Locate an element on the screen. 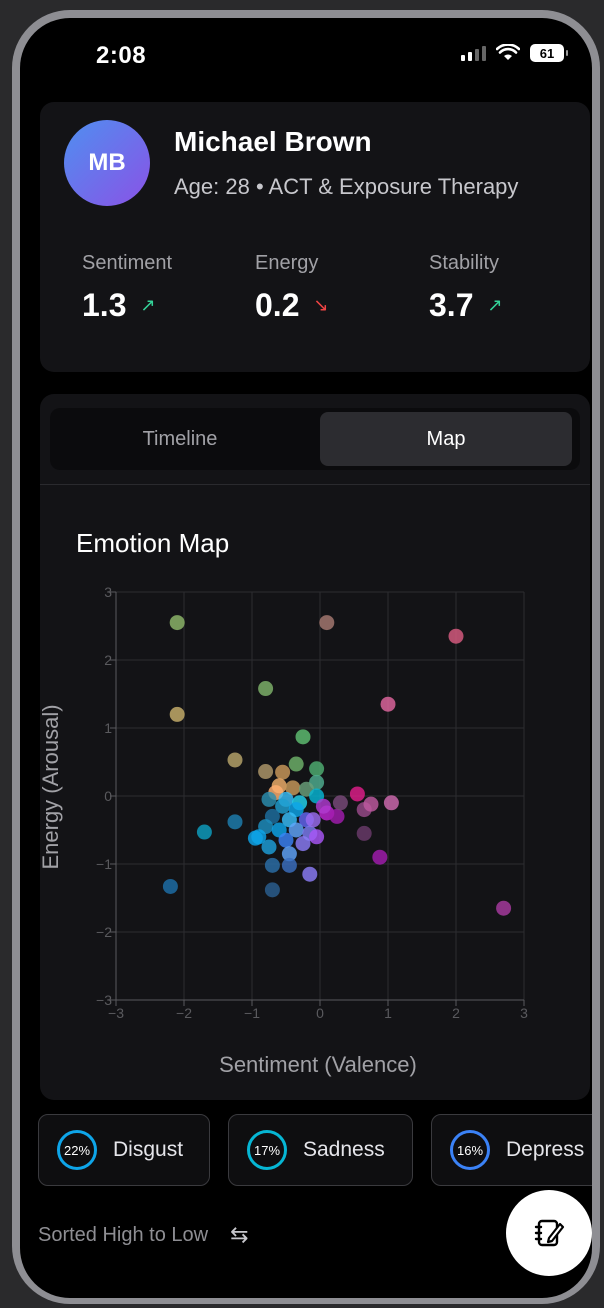 This screenshot has height=1308, width=604. emotion-chip-sadness: 17% Sadness is located at coordinates (320, 1150).